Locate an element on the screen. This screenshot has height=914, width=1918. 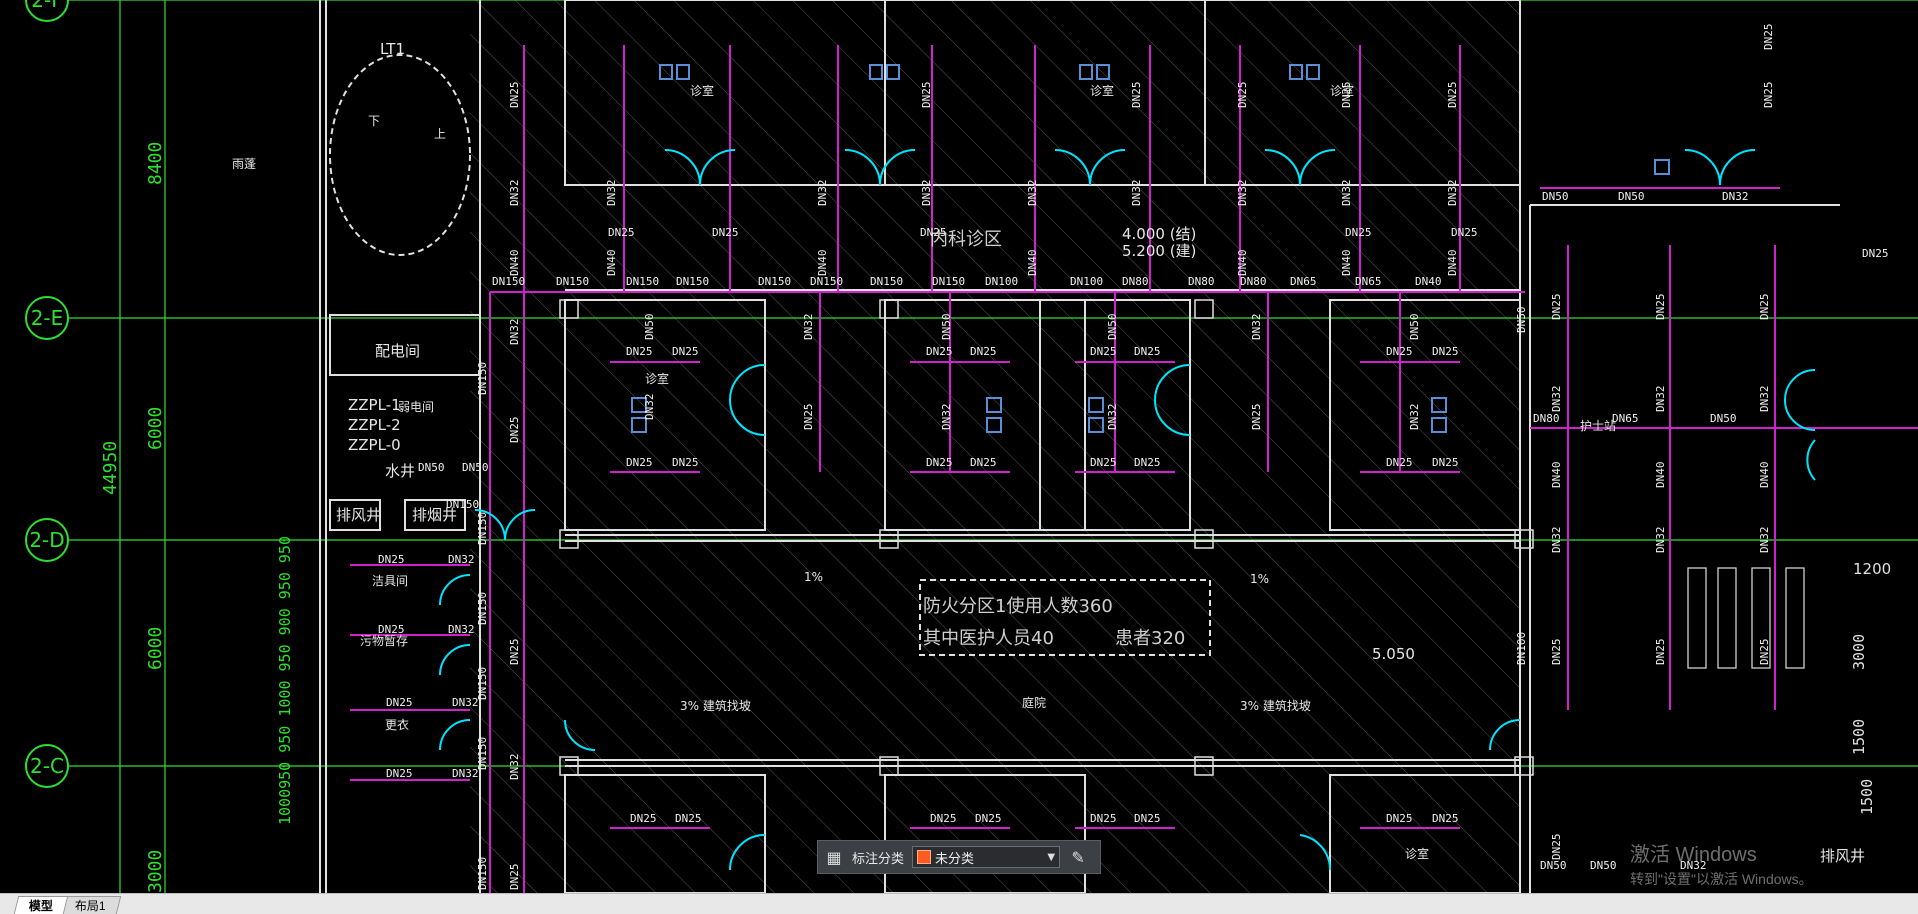
tab-model: 模型 is located at coordinates (41, 905).